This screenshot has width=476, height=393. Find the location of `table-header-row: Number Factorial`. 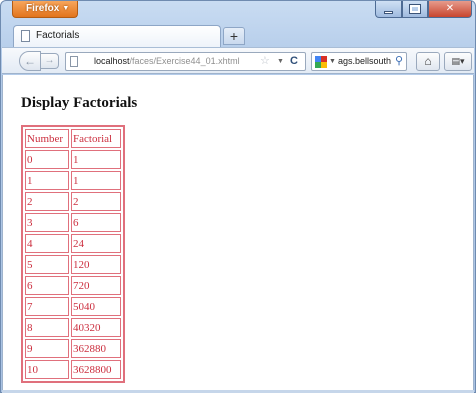

table-header-row: Number Factorial is located at coordinates (73, 138).